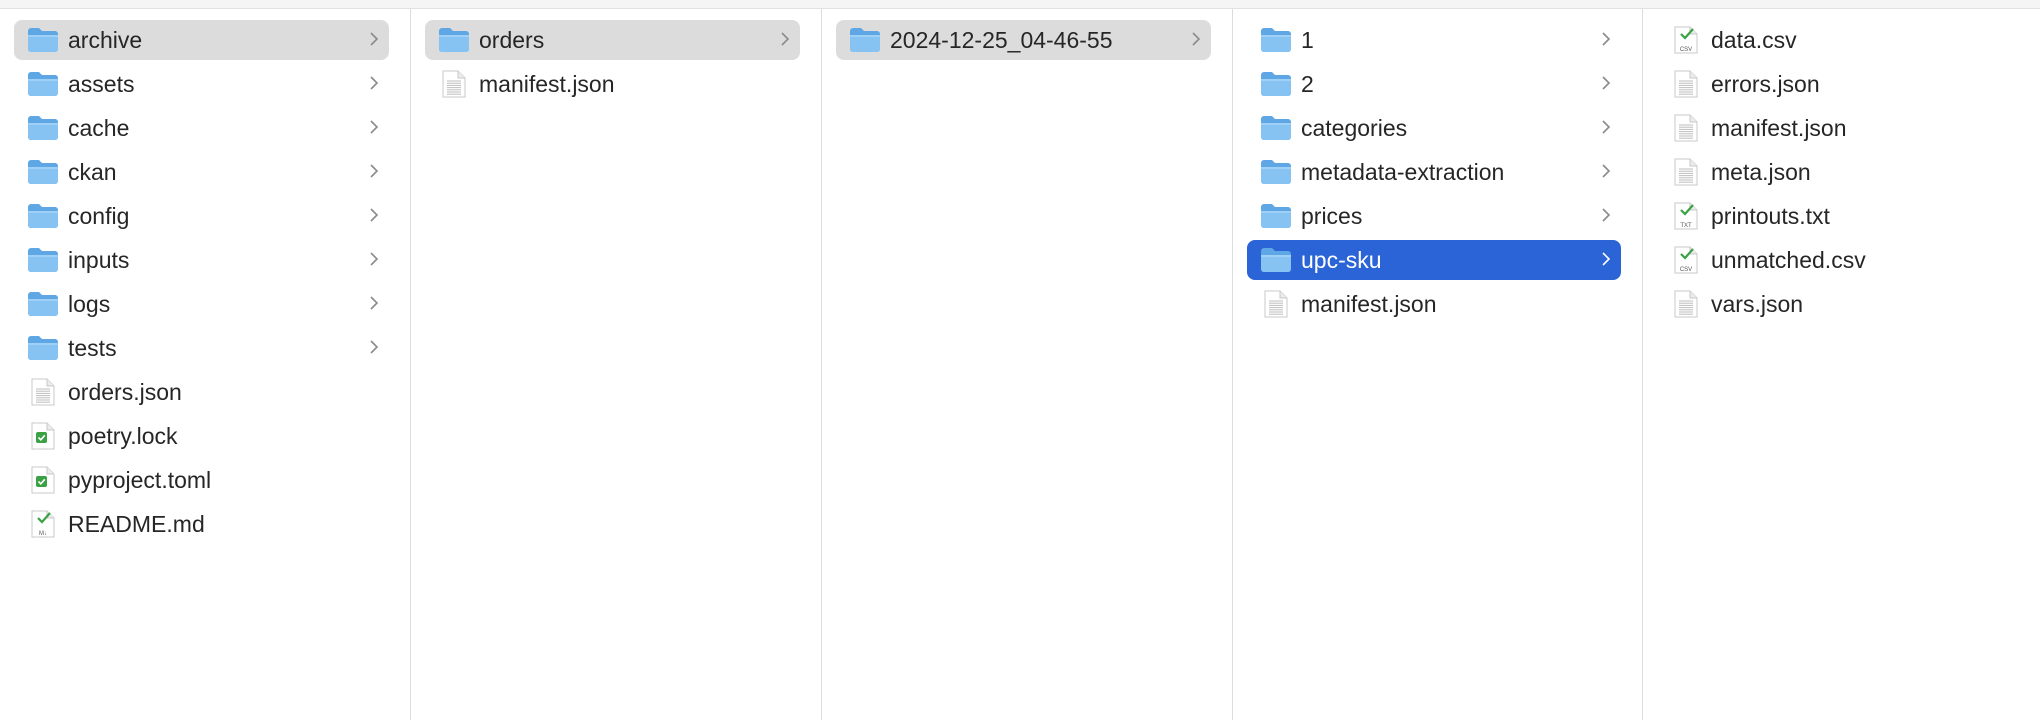  What do you see at coordinates (1686, 226) in the screenshot?
I see `svg-text: TXT` at bounding box center [1686, 226].